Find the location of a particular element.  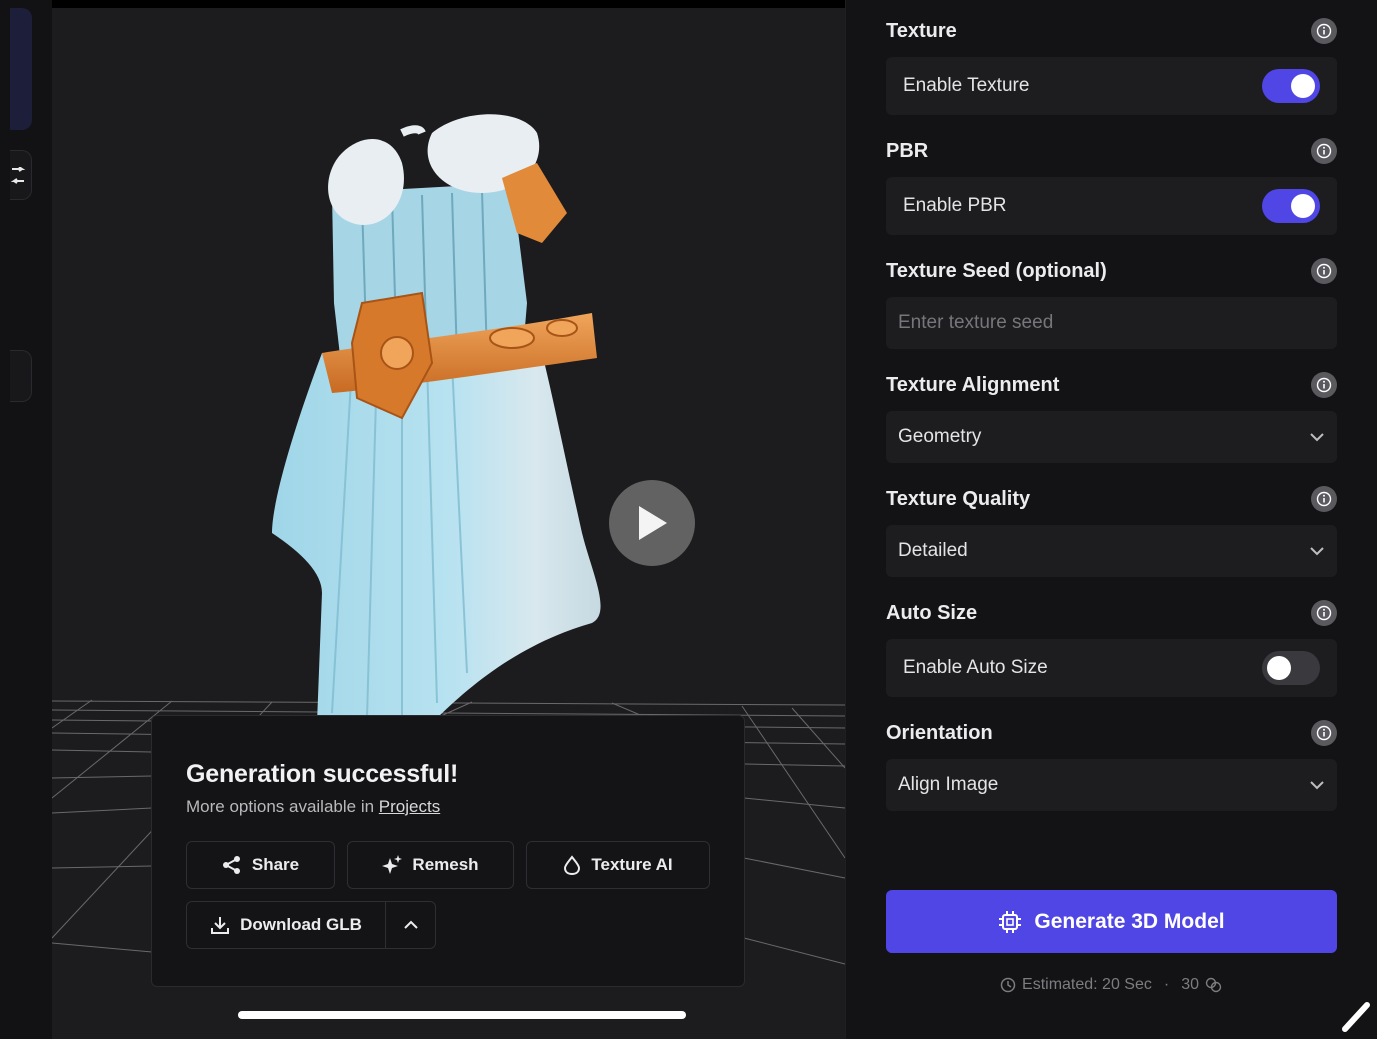

orientation-section: Orientation Align Image is located at coordinates (1111, 764).